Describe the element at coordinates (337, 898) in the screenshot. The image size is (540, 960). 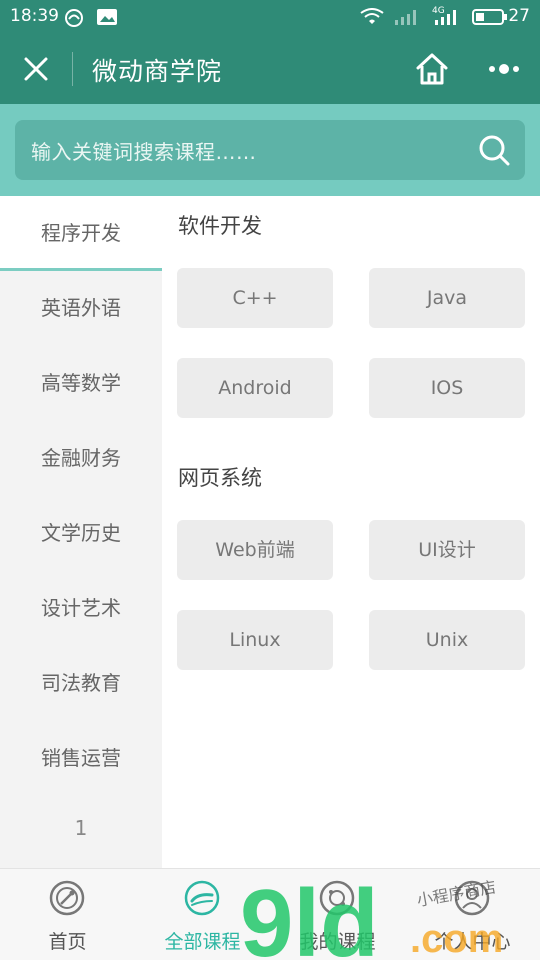
I see `my-courses-icon` at that location.